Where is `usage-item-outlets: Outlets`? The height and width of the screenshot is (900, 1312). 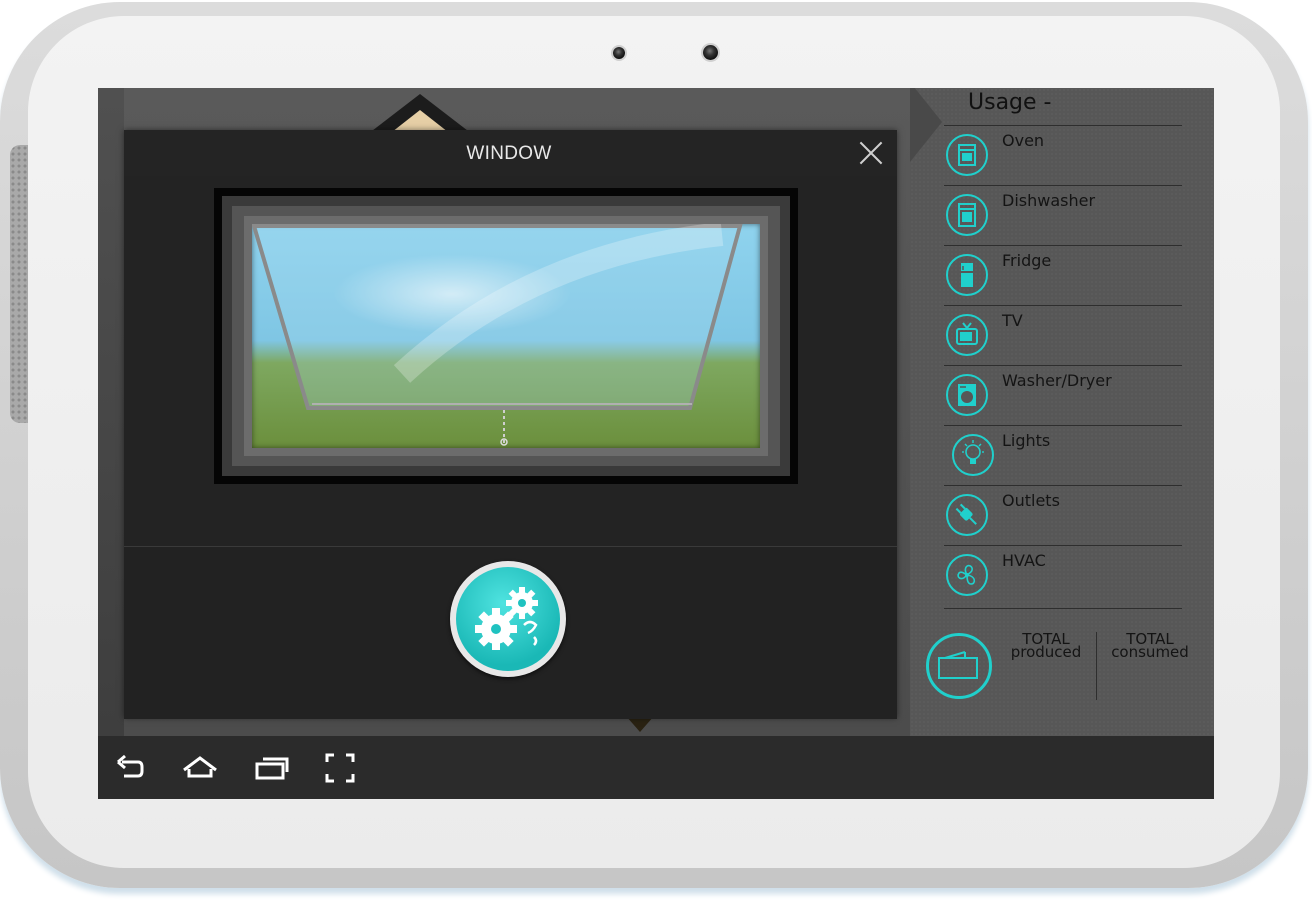
usage-item-outlets: Outlets is located at coordinates (1063, 515).